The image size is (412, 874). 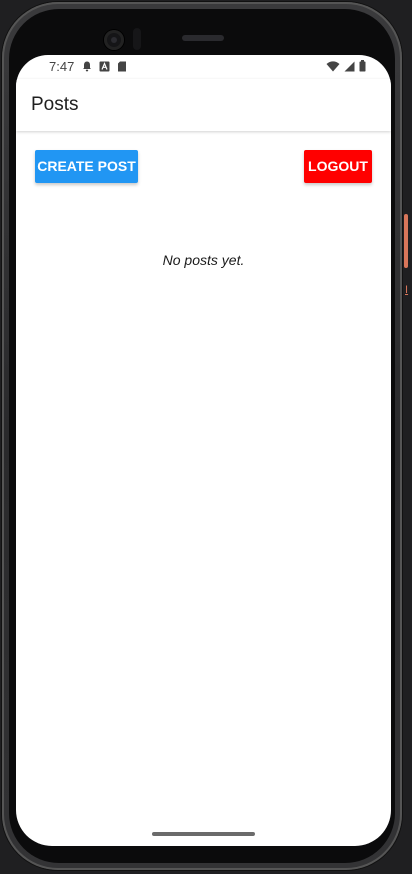 I want to click on side-link-fragment: I, so click(x=407, y=290).